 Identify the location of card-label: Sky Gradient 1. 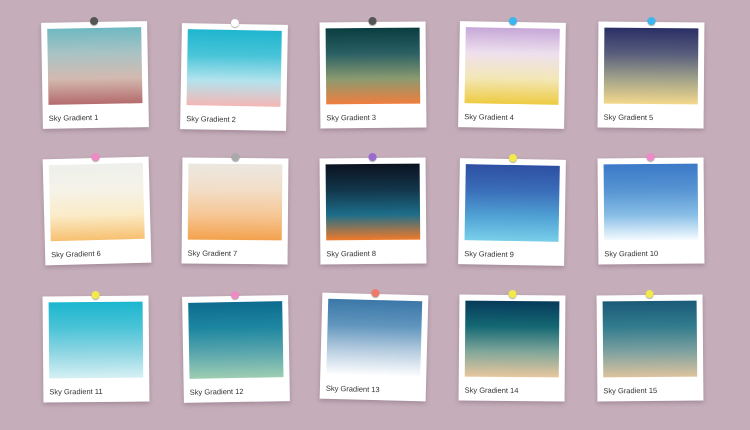
(73, 117).